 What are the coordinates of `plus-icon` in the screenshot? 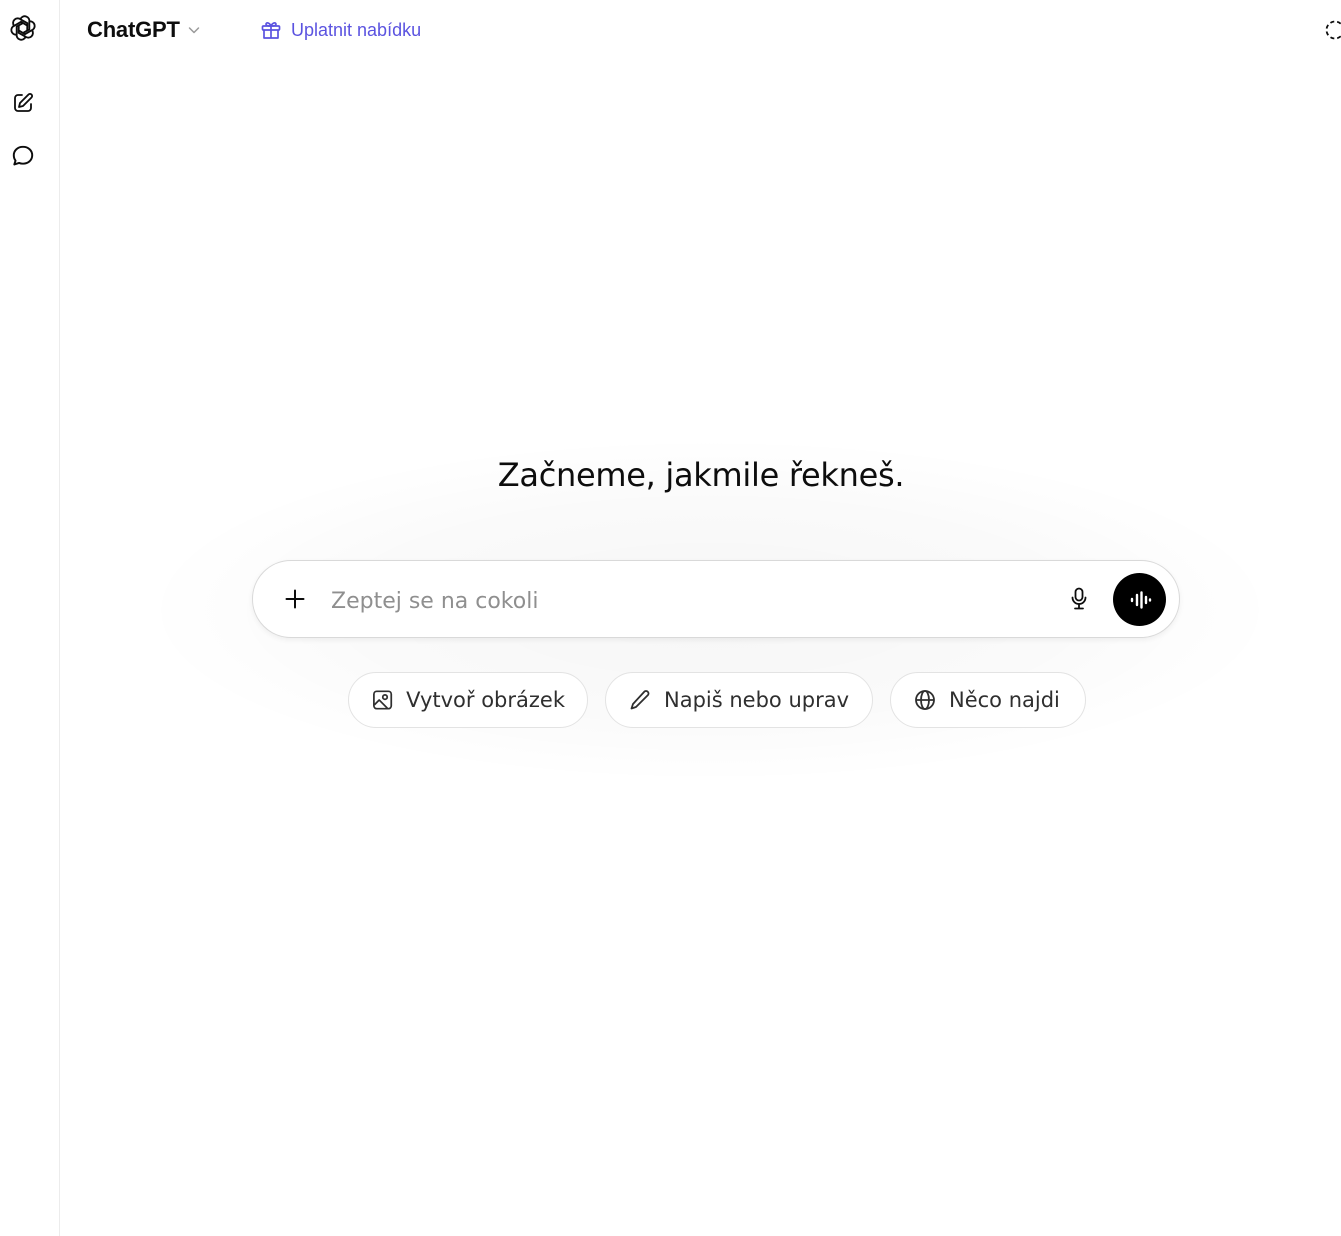 It's located at (295, 599).